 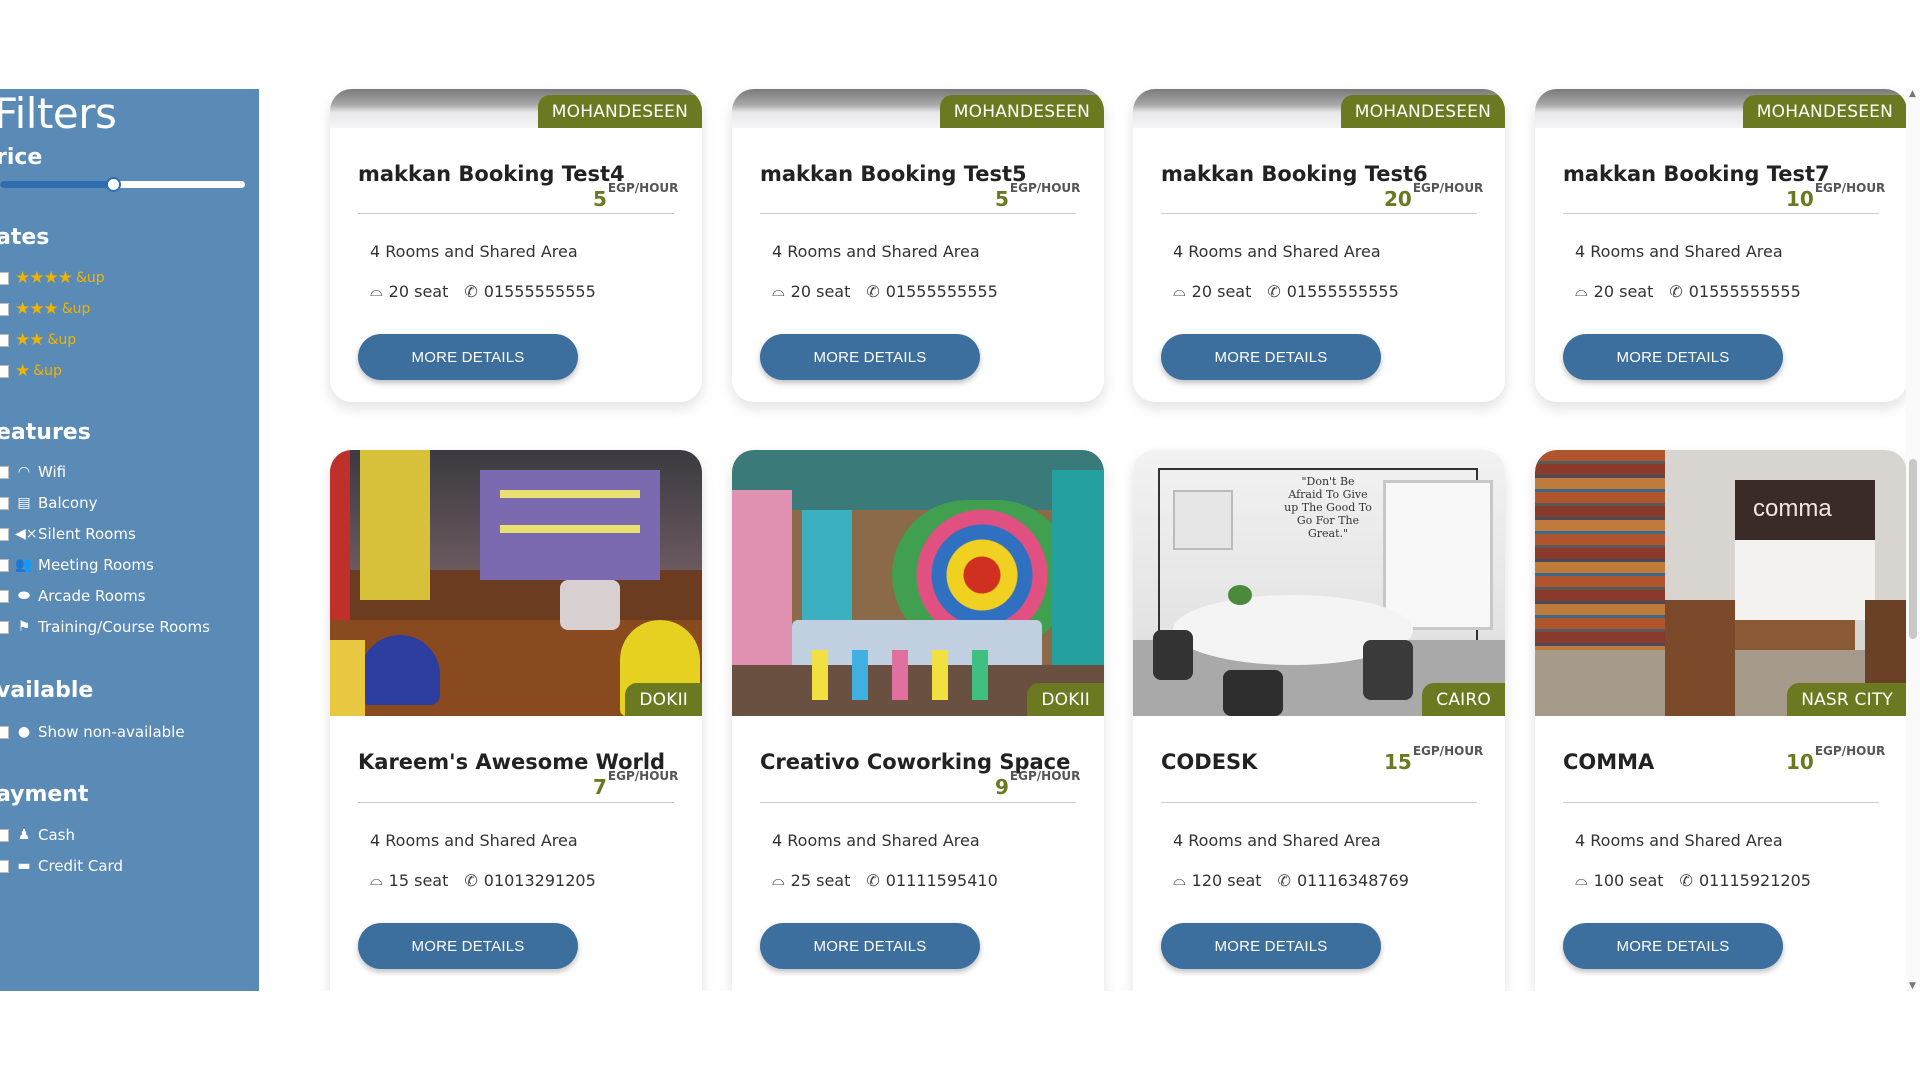 What do you see at coordinates (24, 596) in the screenshot?
I see `gamepad-icon: ⬬` at bounding box center [24, 596].